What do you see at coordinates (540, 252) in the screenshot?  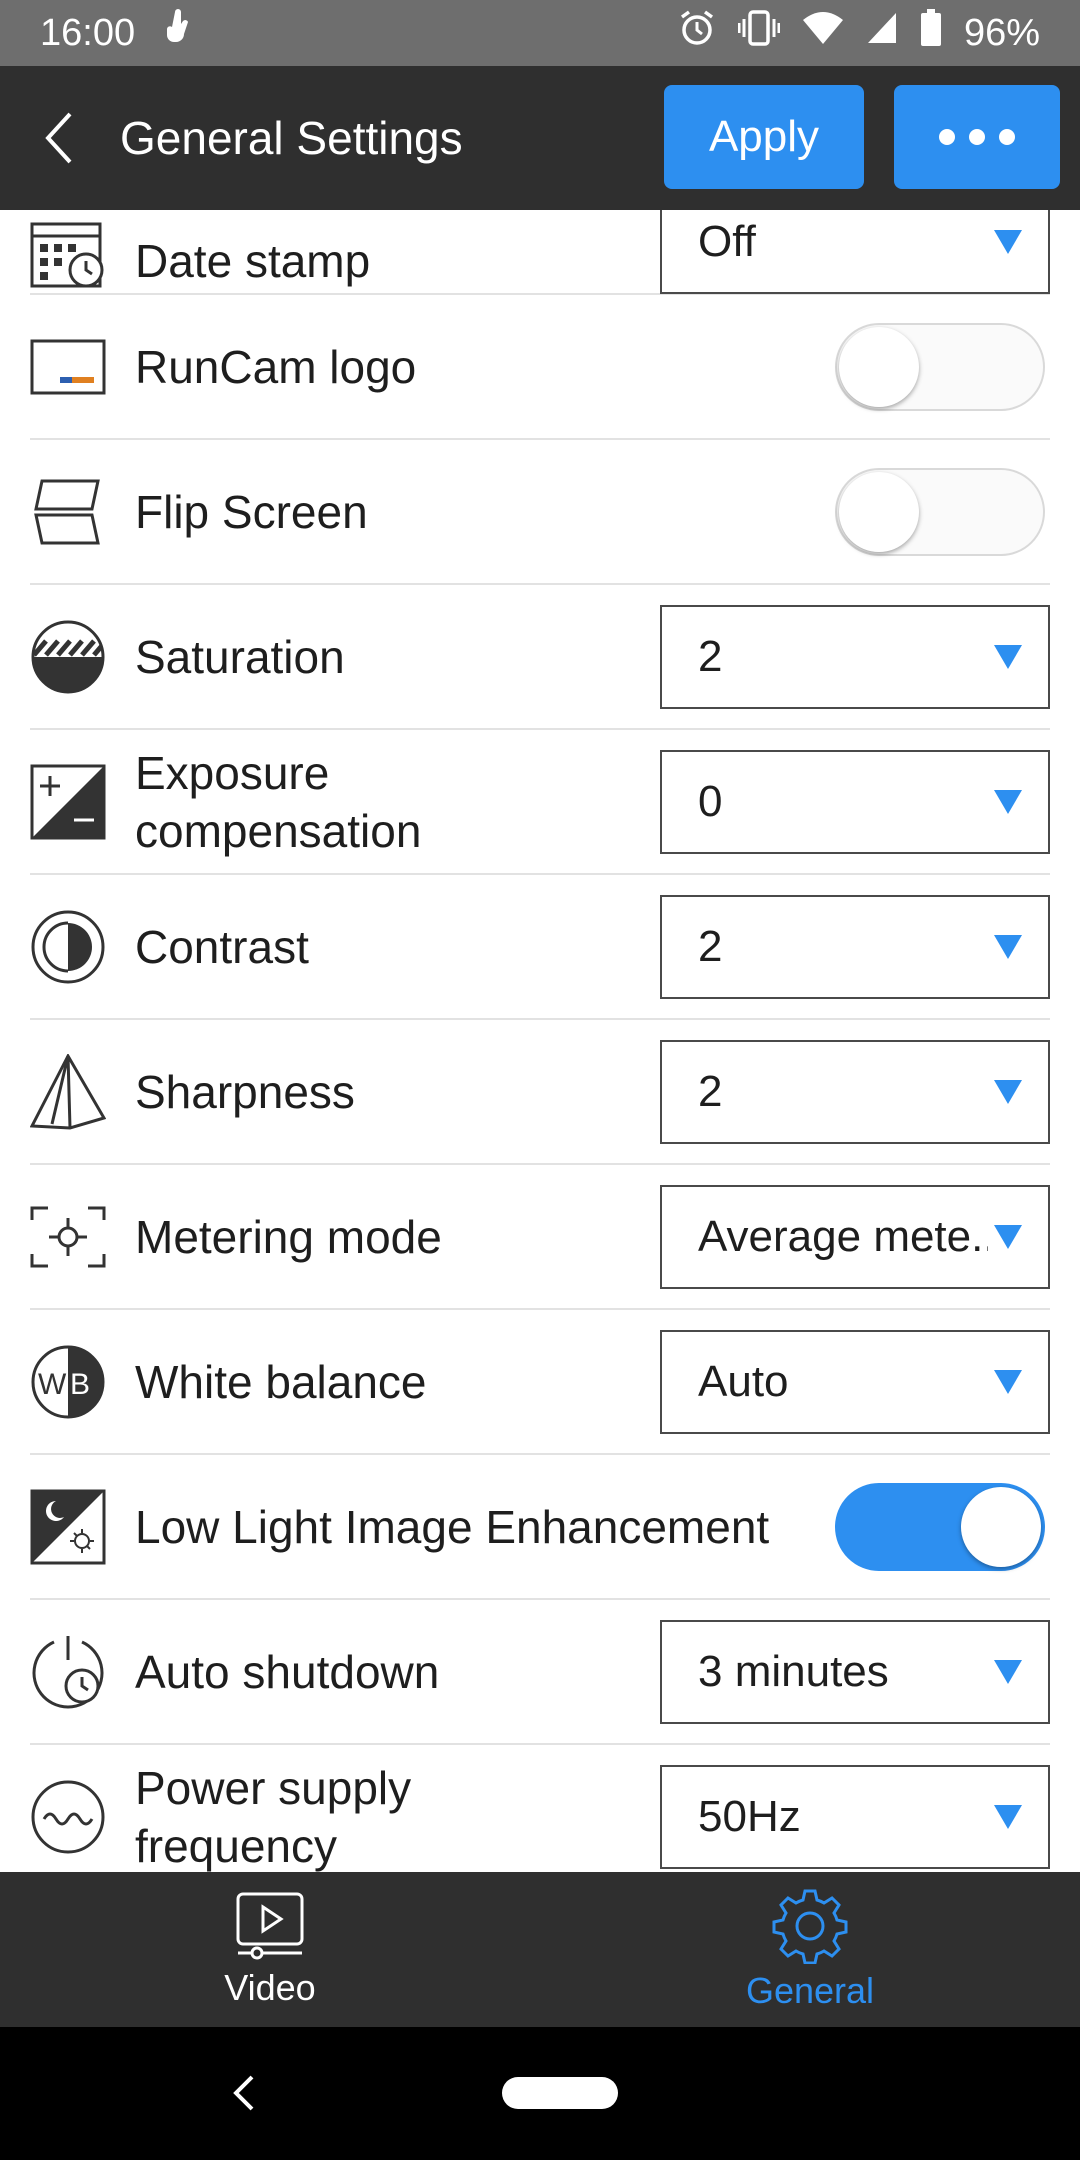 I see `setting-row-date-stamp: Date stamp Off` at bounding box center [540, 252].